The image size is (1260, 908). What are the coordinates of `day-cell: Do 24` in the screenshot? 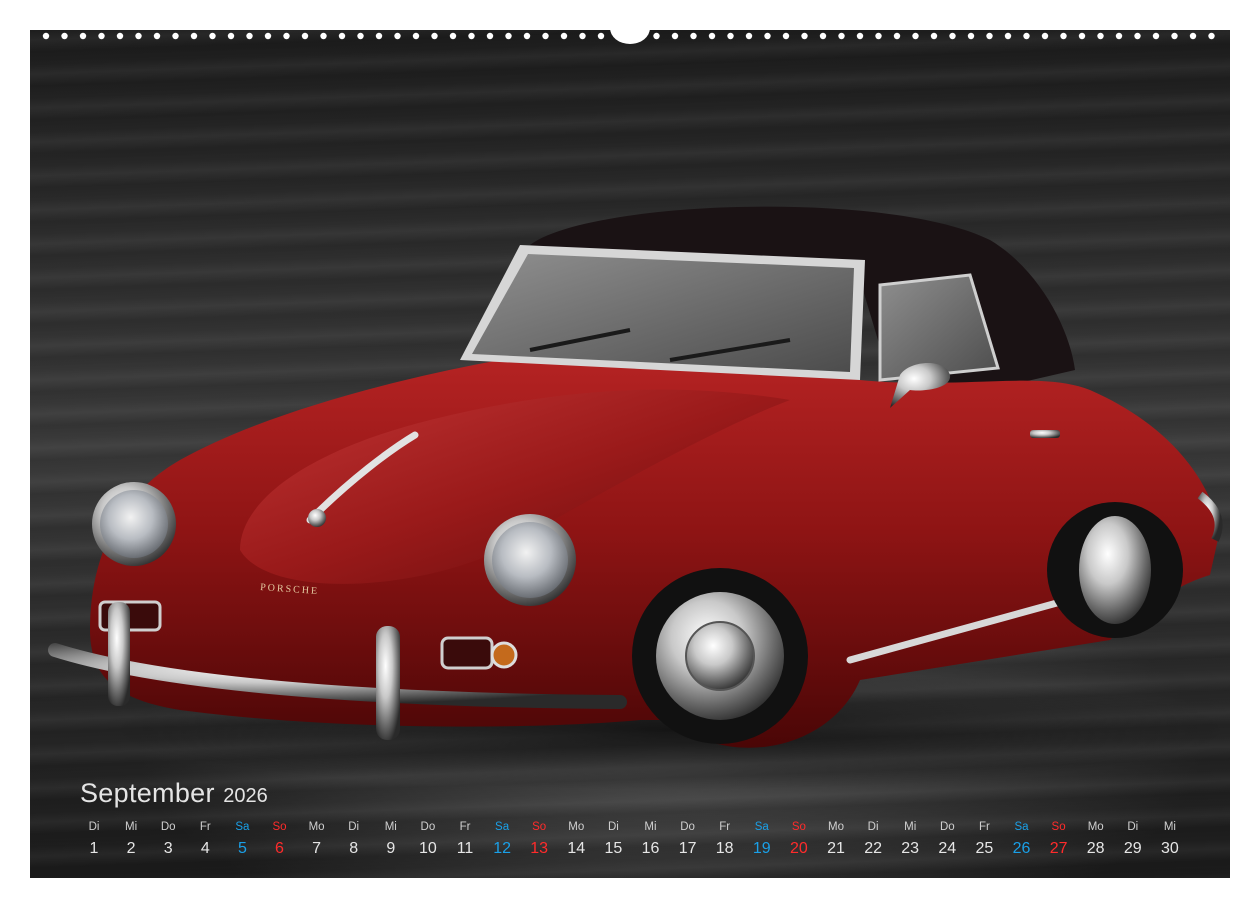 It's located at (947, 840).